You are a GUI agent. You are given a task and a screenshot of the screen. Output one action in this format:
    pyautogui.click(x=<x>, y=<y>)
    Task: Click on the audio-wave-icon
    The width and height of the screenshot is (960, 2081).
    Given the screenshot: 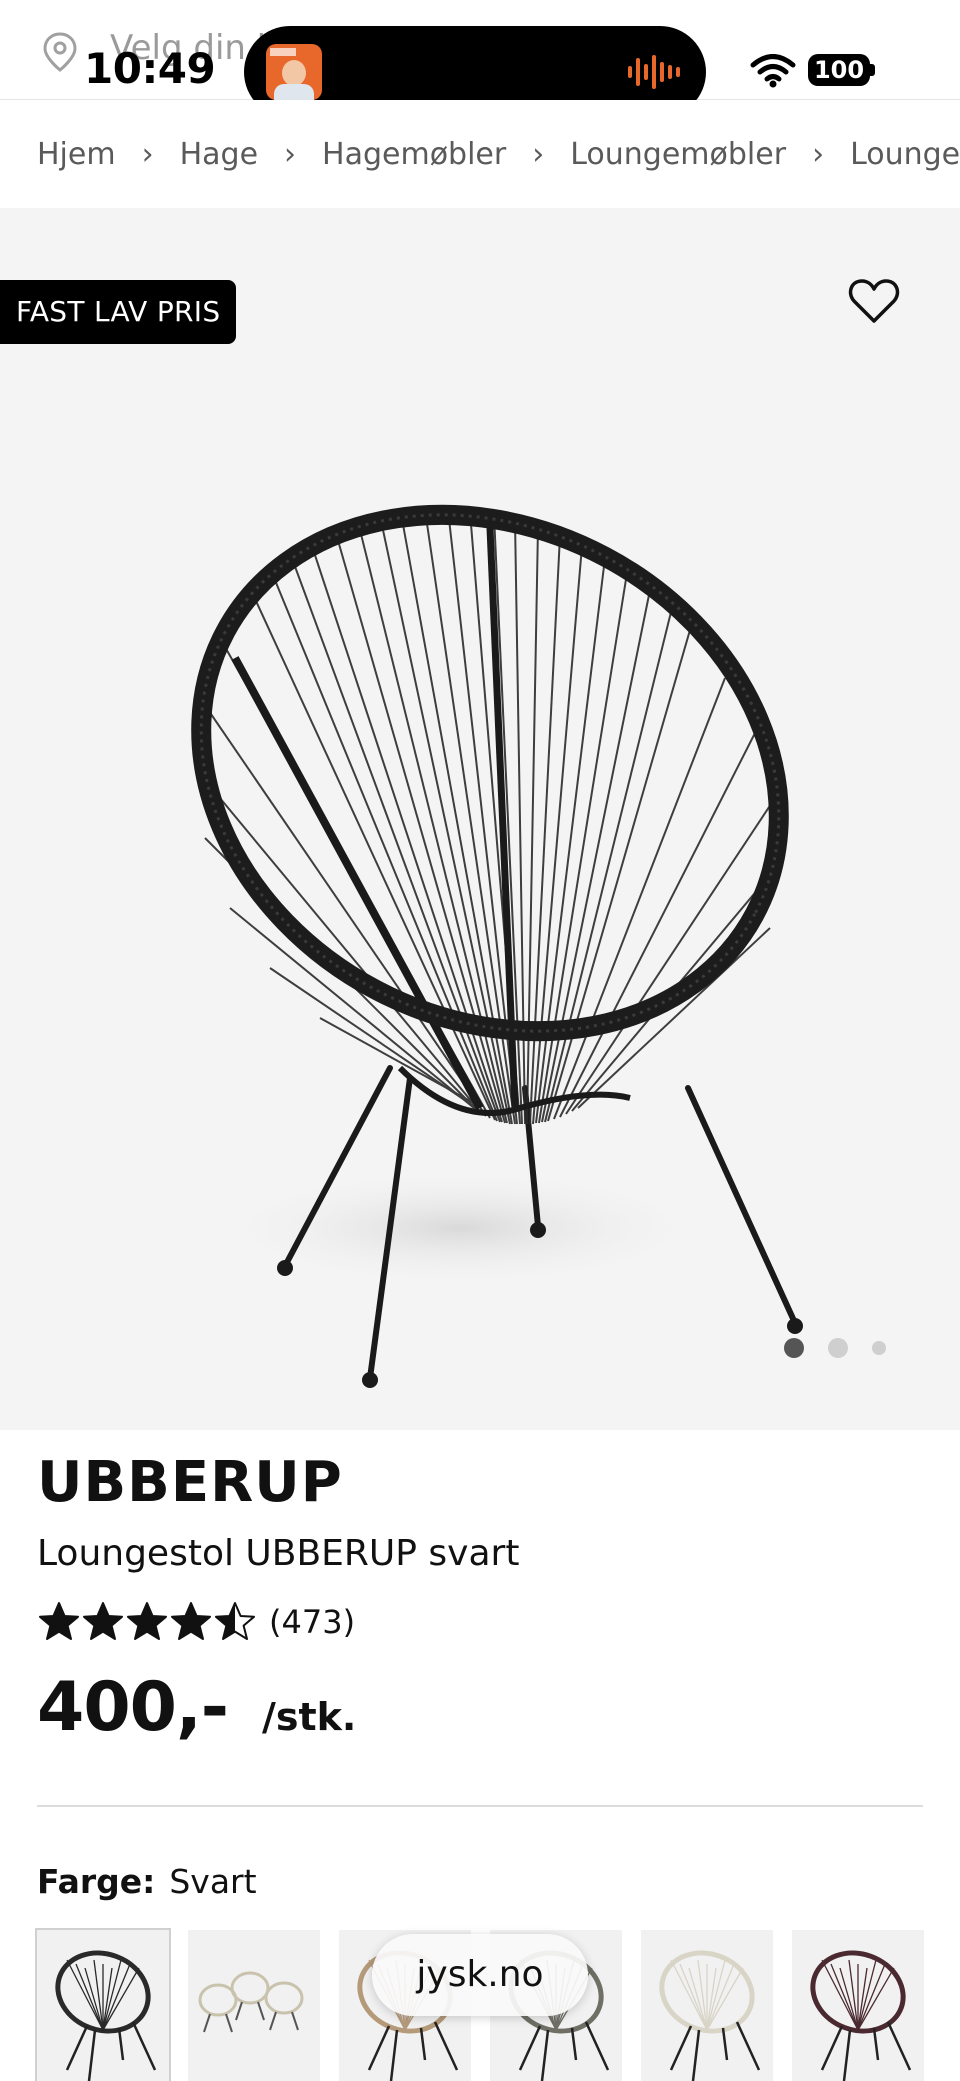 What is the action you would take?
    pyautogui.click(x=654, y=72)
    